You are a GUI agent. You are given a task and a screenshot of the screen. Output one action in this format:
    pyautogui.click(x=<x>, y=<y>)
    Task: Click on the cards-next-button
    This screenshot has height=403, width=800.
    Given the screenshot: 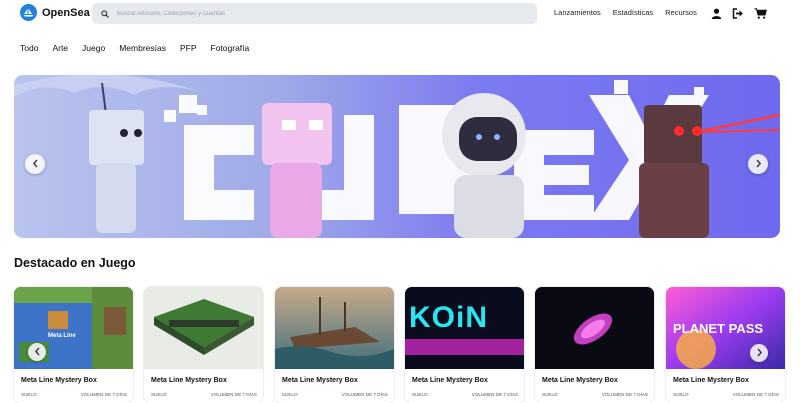 What is the action you would take?
    pyautogui.click(x=759, y=353)
    